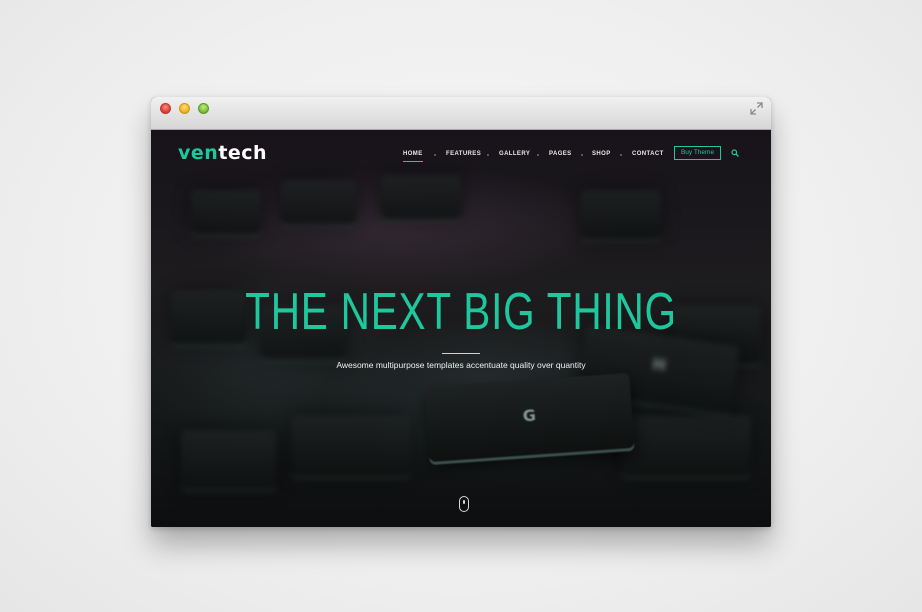 Image resolution: width=922 pixels, height=612 pixels. What do you see at coordinates (184, 108) in the screenshot?
I see `minimize-window-button` at bounding box center [184, 108].